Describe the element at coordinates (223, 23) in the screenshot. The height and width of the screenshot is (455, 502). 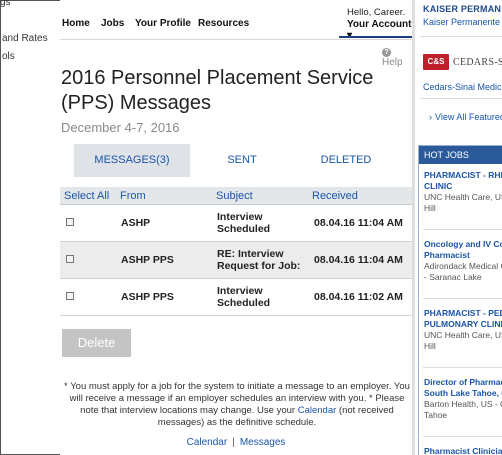
I see `nav-resources: Resources` at that location.